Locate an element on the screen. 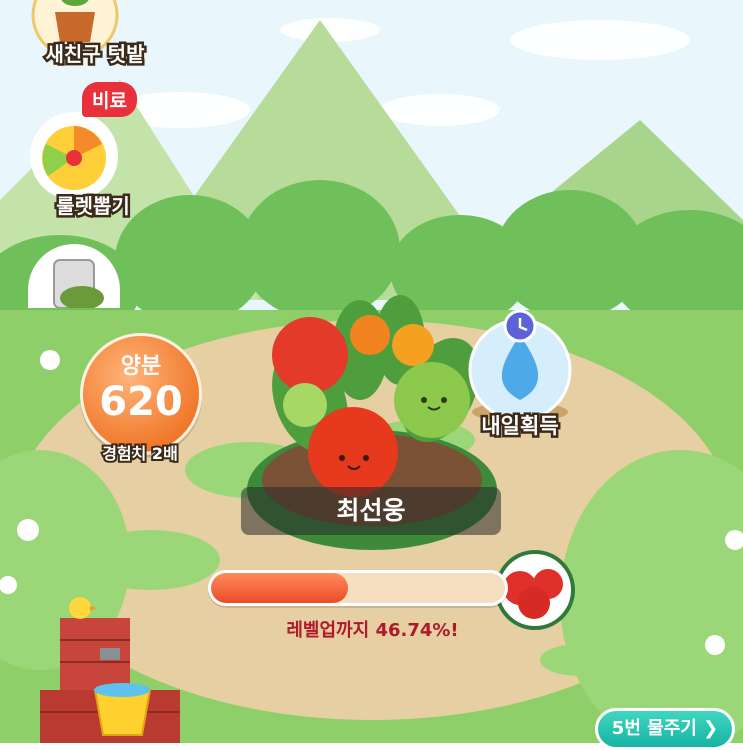  new-friend-garden-button: 새친구 텃밭 is located at coordinates (88, 34).